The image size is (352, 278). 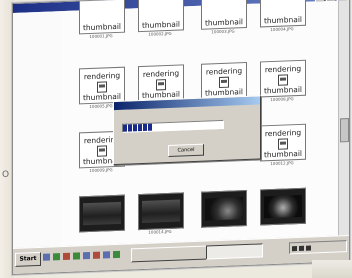 I want to click on progress-bar, so click(x=173, y=126).